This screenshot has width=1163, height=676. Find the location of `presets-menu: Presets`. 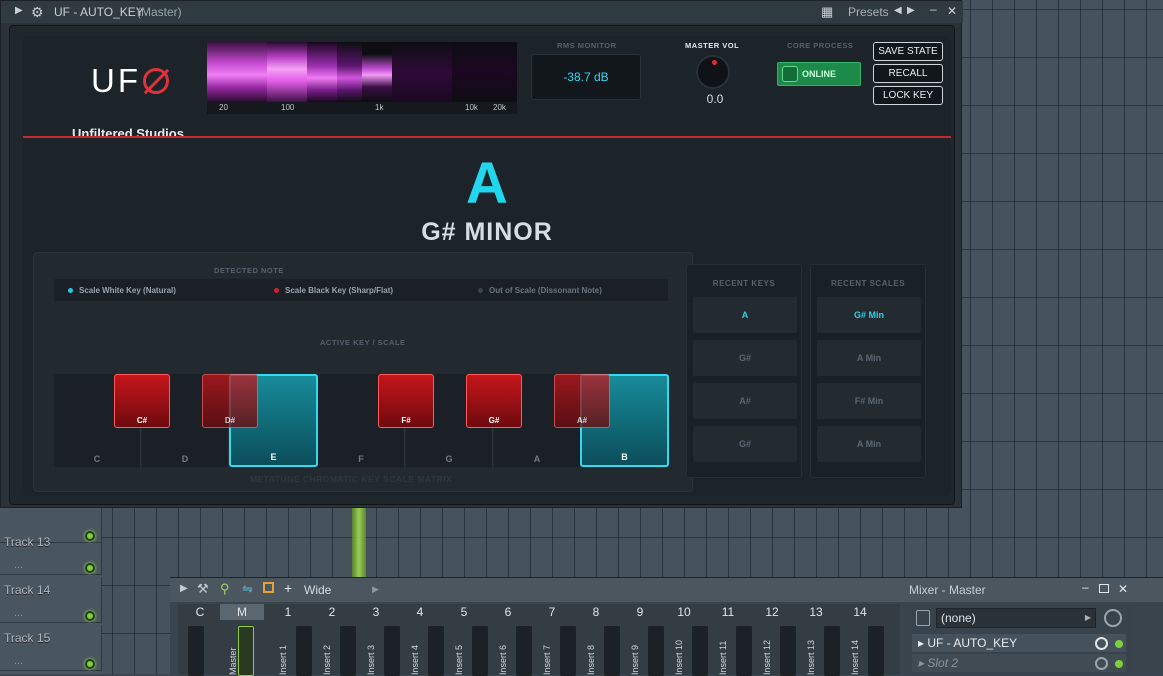

presets-menu: Presets is located at coordinates (868, 12).